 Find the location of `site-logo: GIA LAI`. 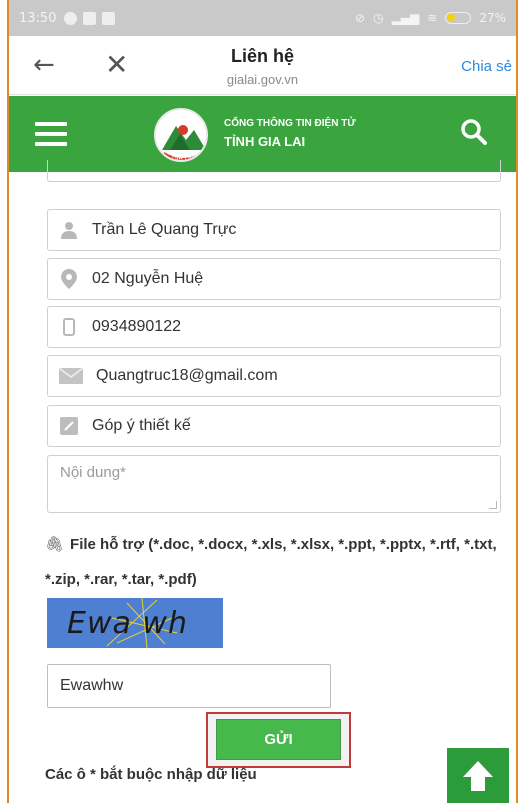

site-logo: GIA LAI is located at coordinates (181, 135).